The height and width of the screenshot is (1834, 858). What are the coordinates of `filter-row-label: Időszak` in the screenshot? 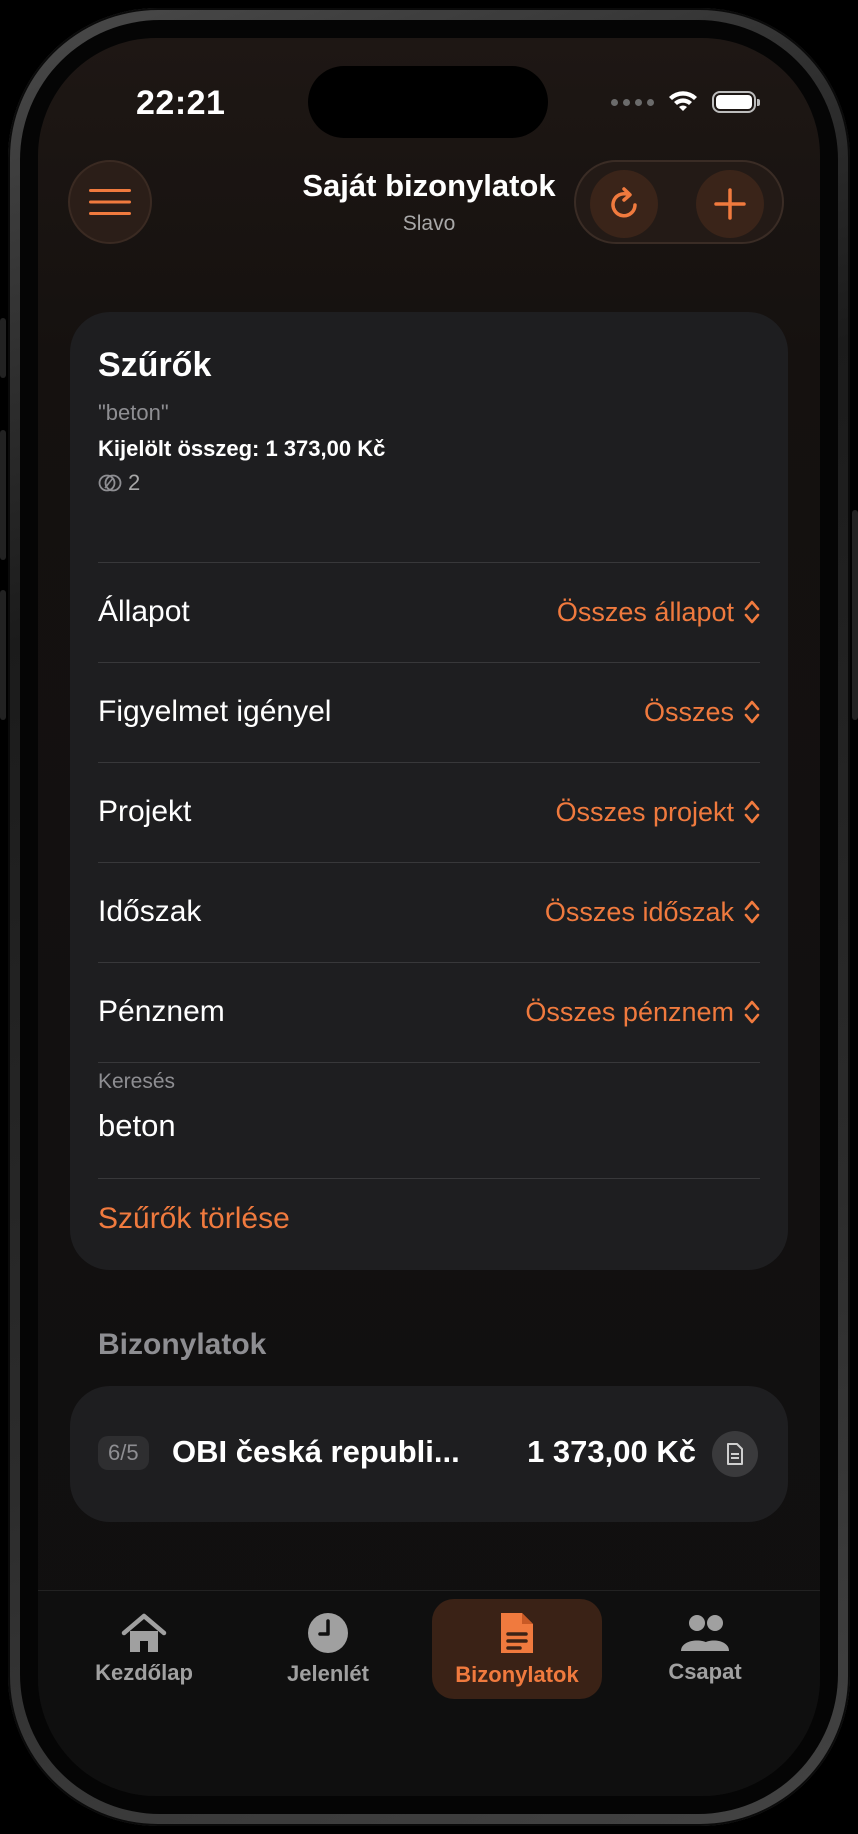 It's located at (150, 911).